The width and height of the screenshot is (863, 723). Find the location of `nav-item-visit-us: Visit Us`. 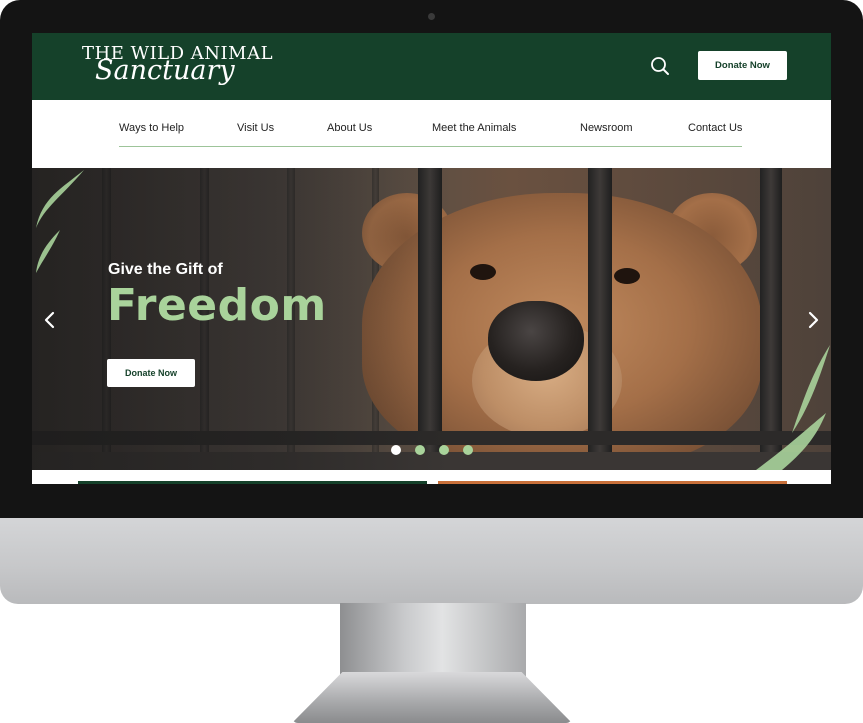

nav-item-visit-us: Visit Us is located at coordinates (255, 128).